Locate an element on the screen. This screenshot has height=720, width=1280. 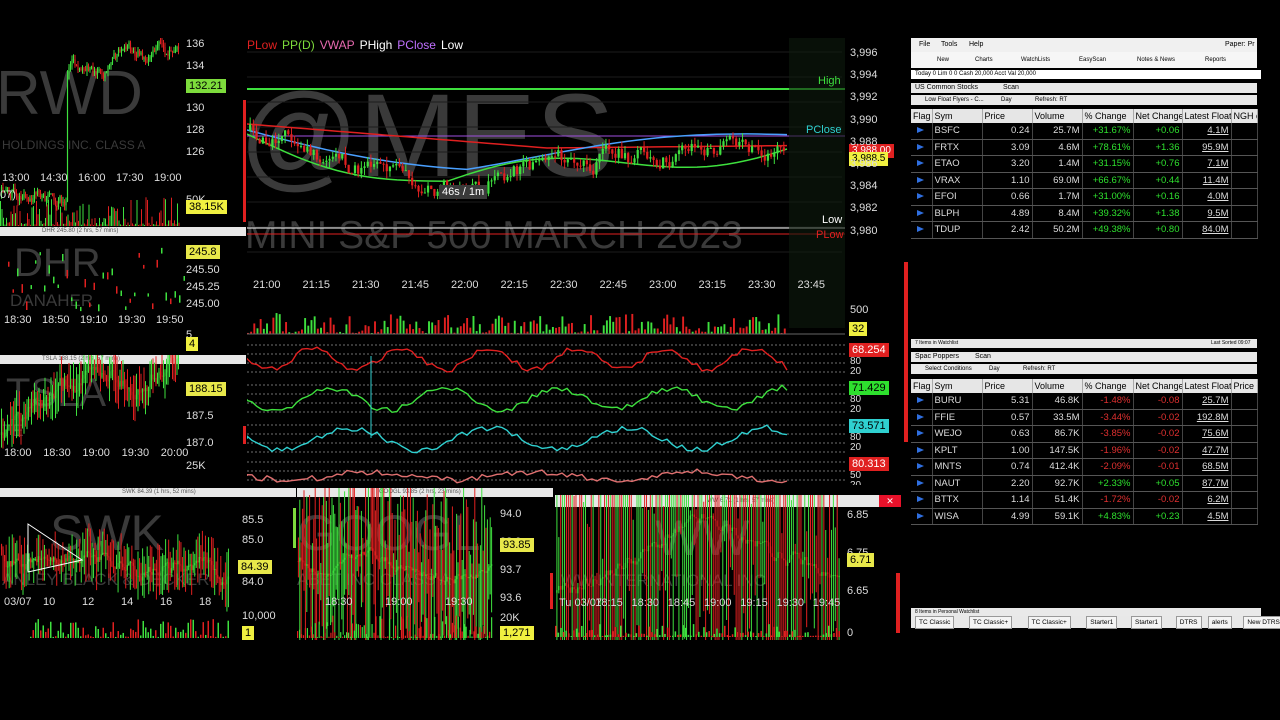
table-row: BSFC 0.24 25.7M +31.67% +0.06 4.1M is located at coordinates (1084, 131).